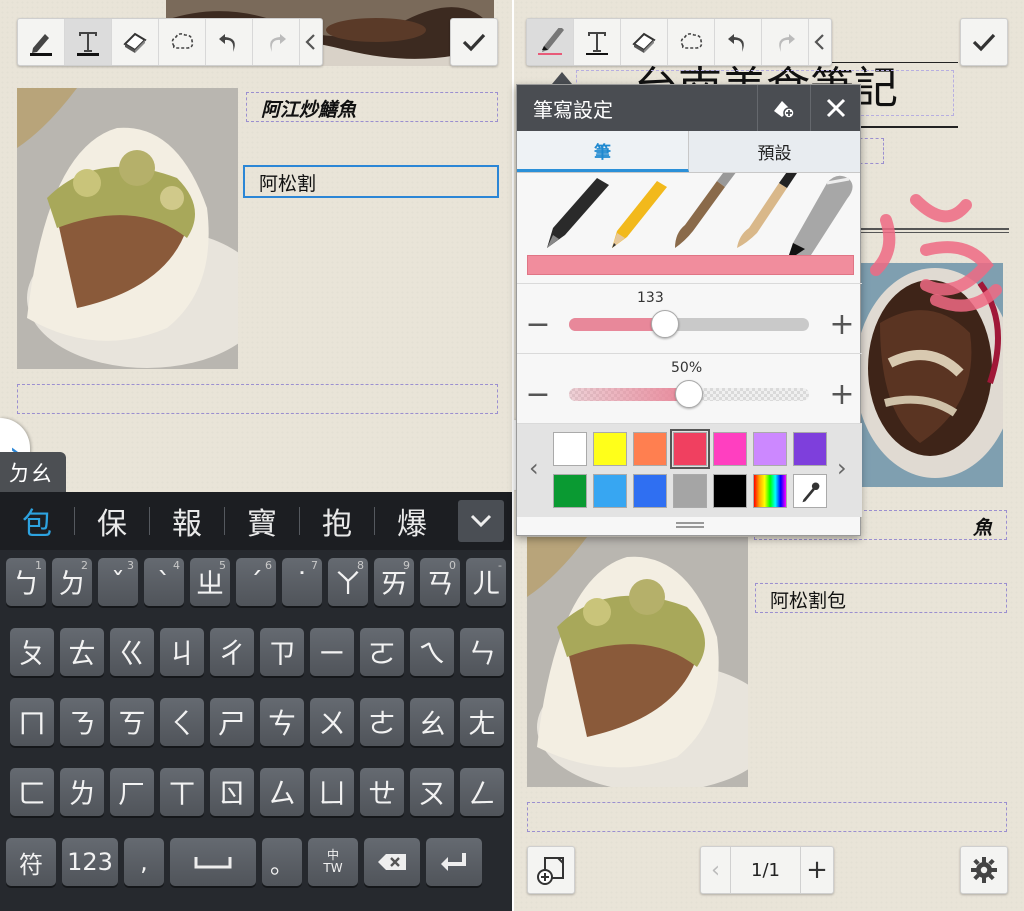  I want to click on candidate-3: 報, so click(187, 521).